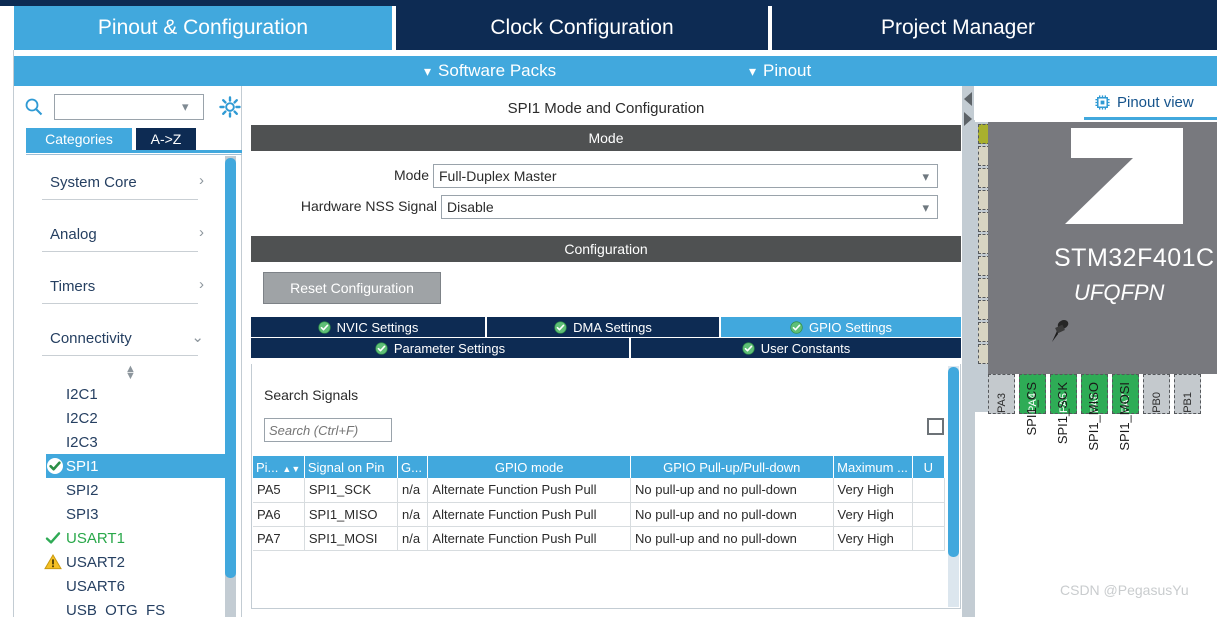  What do you see at coordinates (7, 25) in the screenshot?
I see `tabbar-left-edge` at bounding box center [7, 25].